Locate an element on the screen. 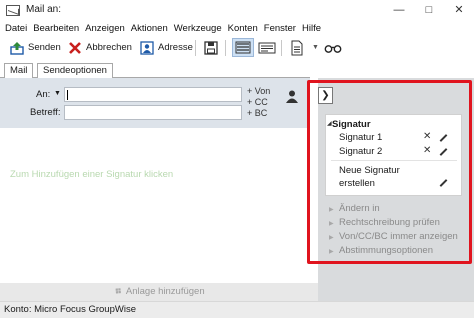 The width and height of the screenshot is (474, 318). address-book-button: Adresse is located at coordinates (166, 47).